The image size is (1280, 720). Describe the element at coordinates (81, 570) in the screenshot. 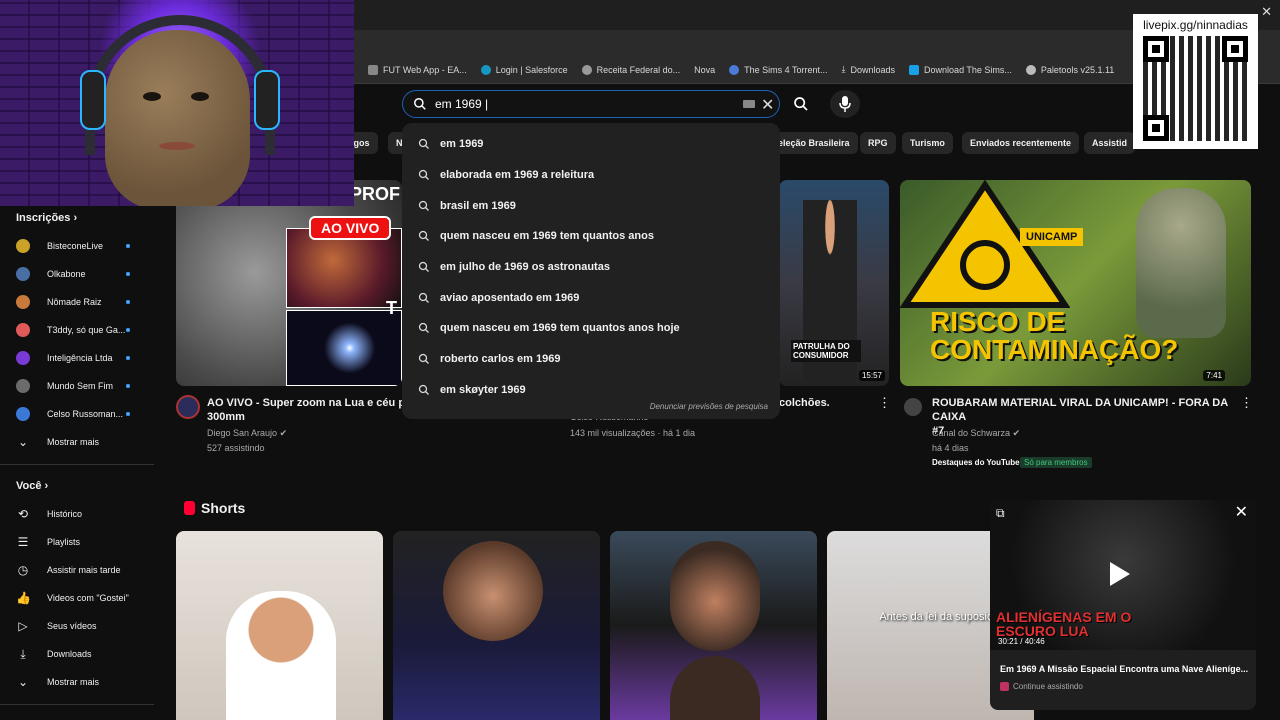

I see `sidebar-item-watch-later: ◷ Assistir mais tarde` at that location.